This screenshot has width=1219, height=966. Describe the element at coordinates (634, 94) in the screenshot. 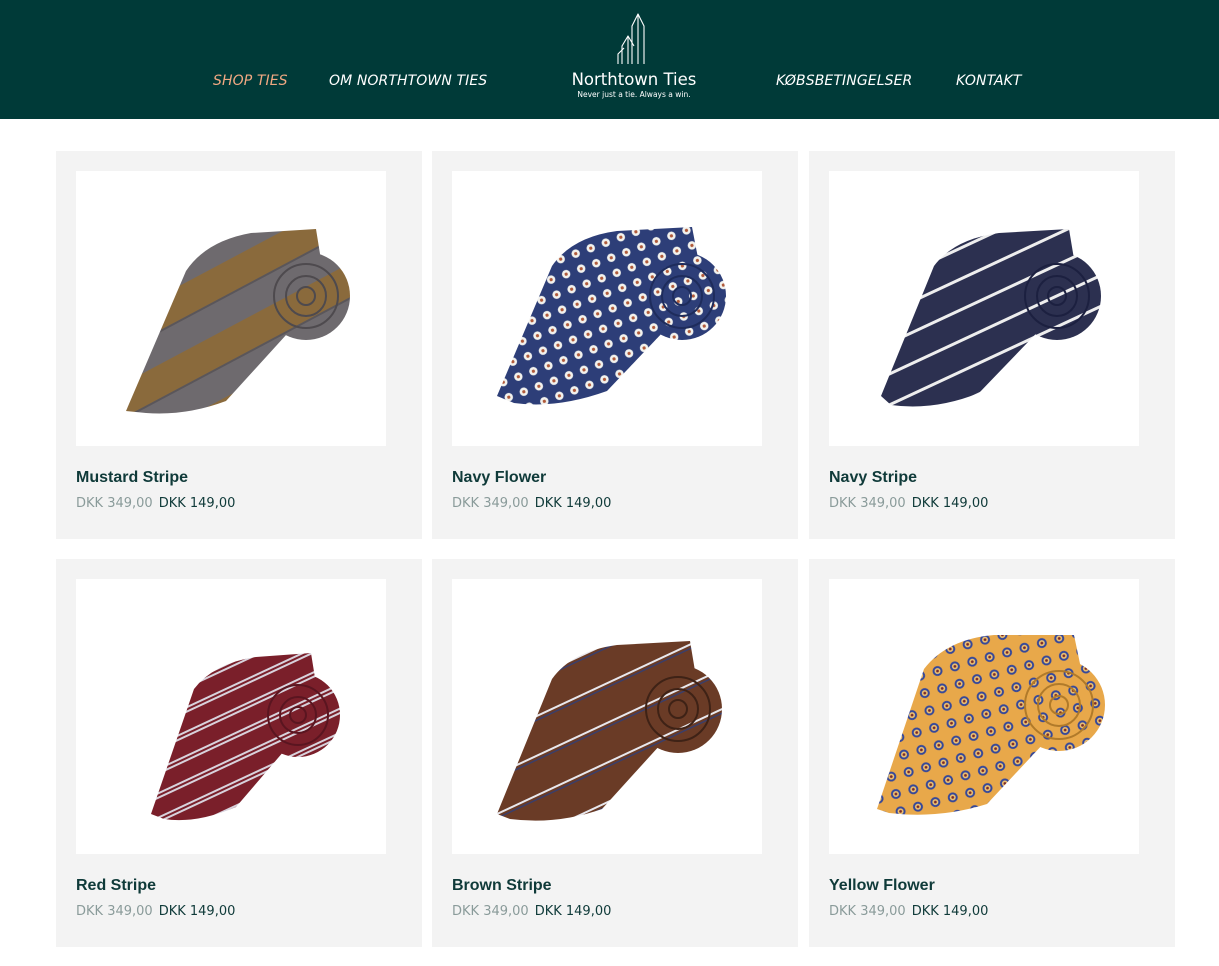

I see `logo-tagline: Never just a tie. Always a win.` at that location.